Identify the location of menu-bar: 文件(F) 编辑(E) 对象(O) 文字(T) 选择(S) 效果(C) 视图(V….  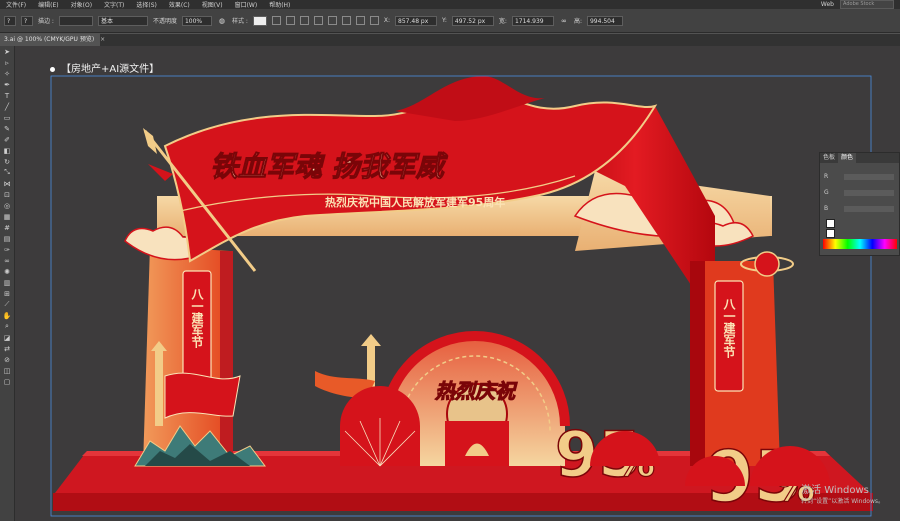
(450, 4).